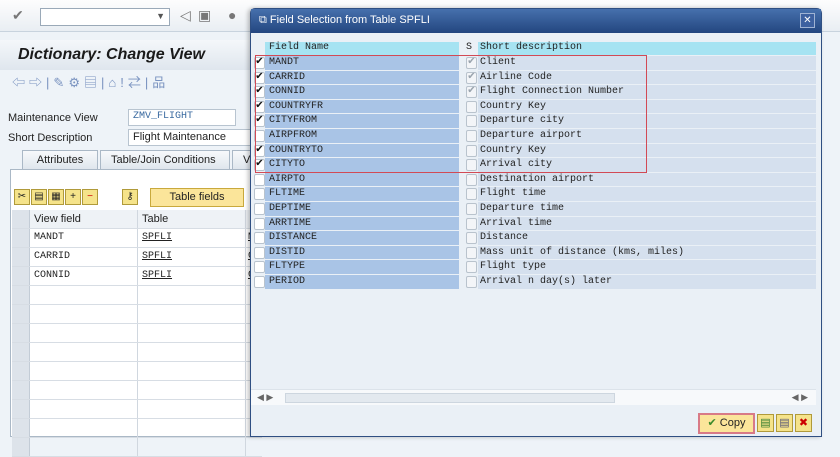 The image size is (840, 457). What do you see at coordinates (18, 15) in the screenshot?
I see `enter-icon: ✔` at bounding box center [18, 15].